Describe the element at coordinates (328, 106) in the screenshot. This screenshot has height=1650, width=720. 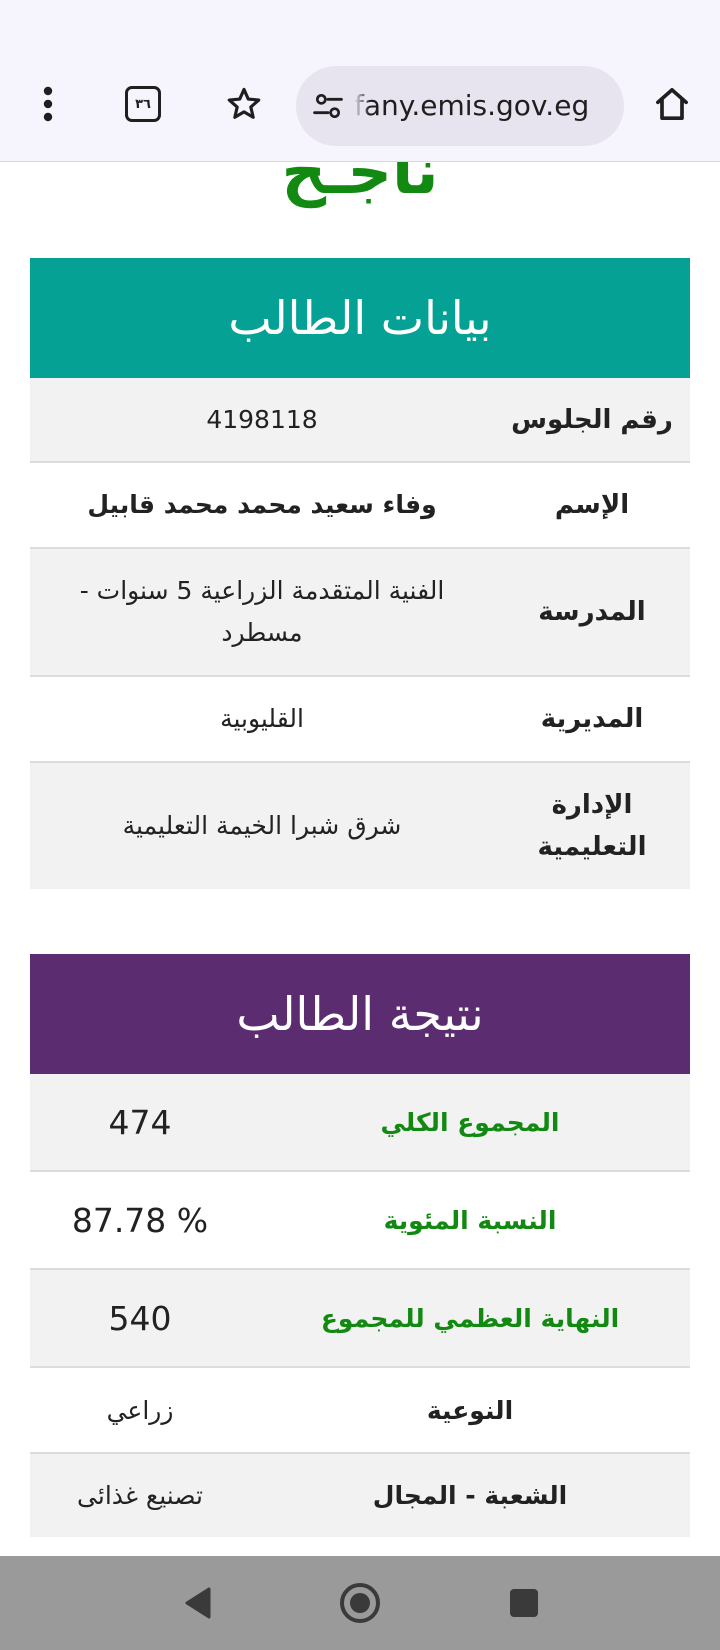
I see `site-settings-icon` at that location.